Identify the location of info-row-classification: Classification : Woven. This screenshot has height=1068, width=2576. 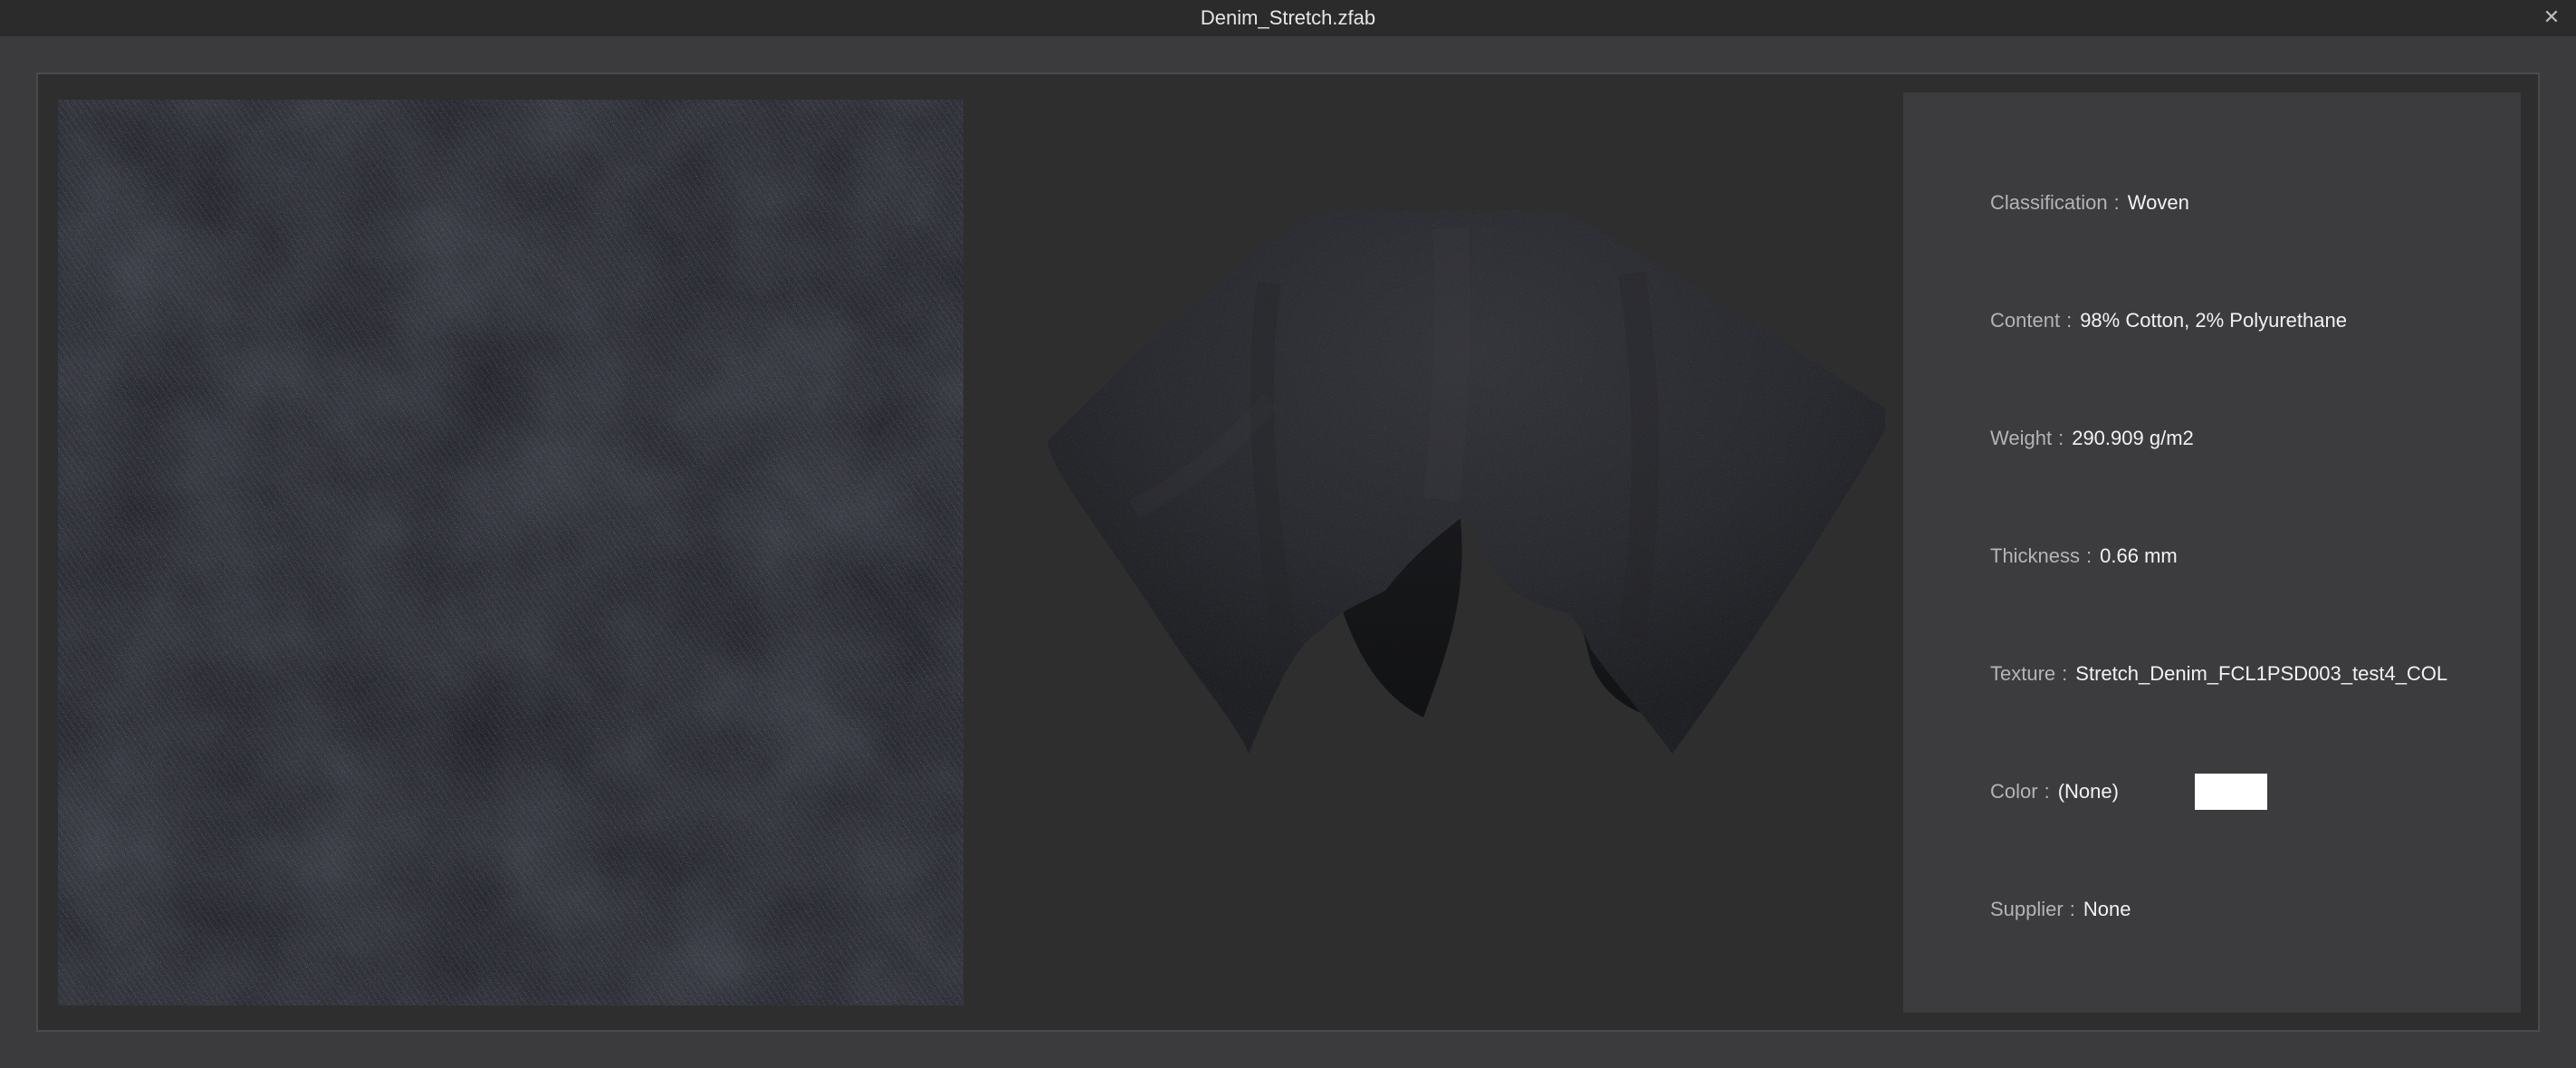
(2089, 203).